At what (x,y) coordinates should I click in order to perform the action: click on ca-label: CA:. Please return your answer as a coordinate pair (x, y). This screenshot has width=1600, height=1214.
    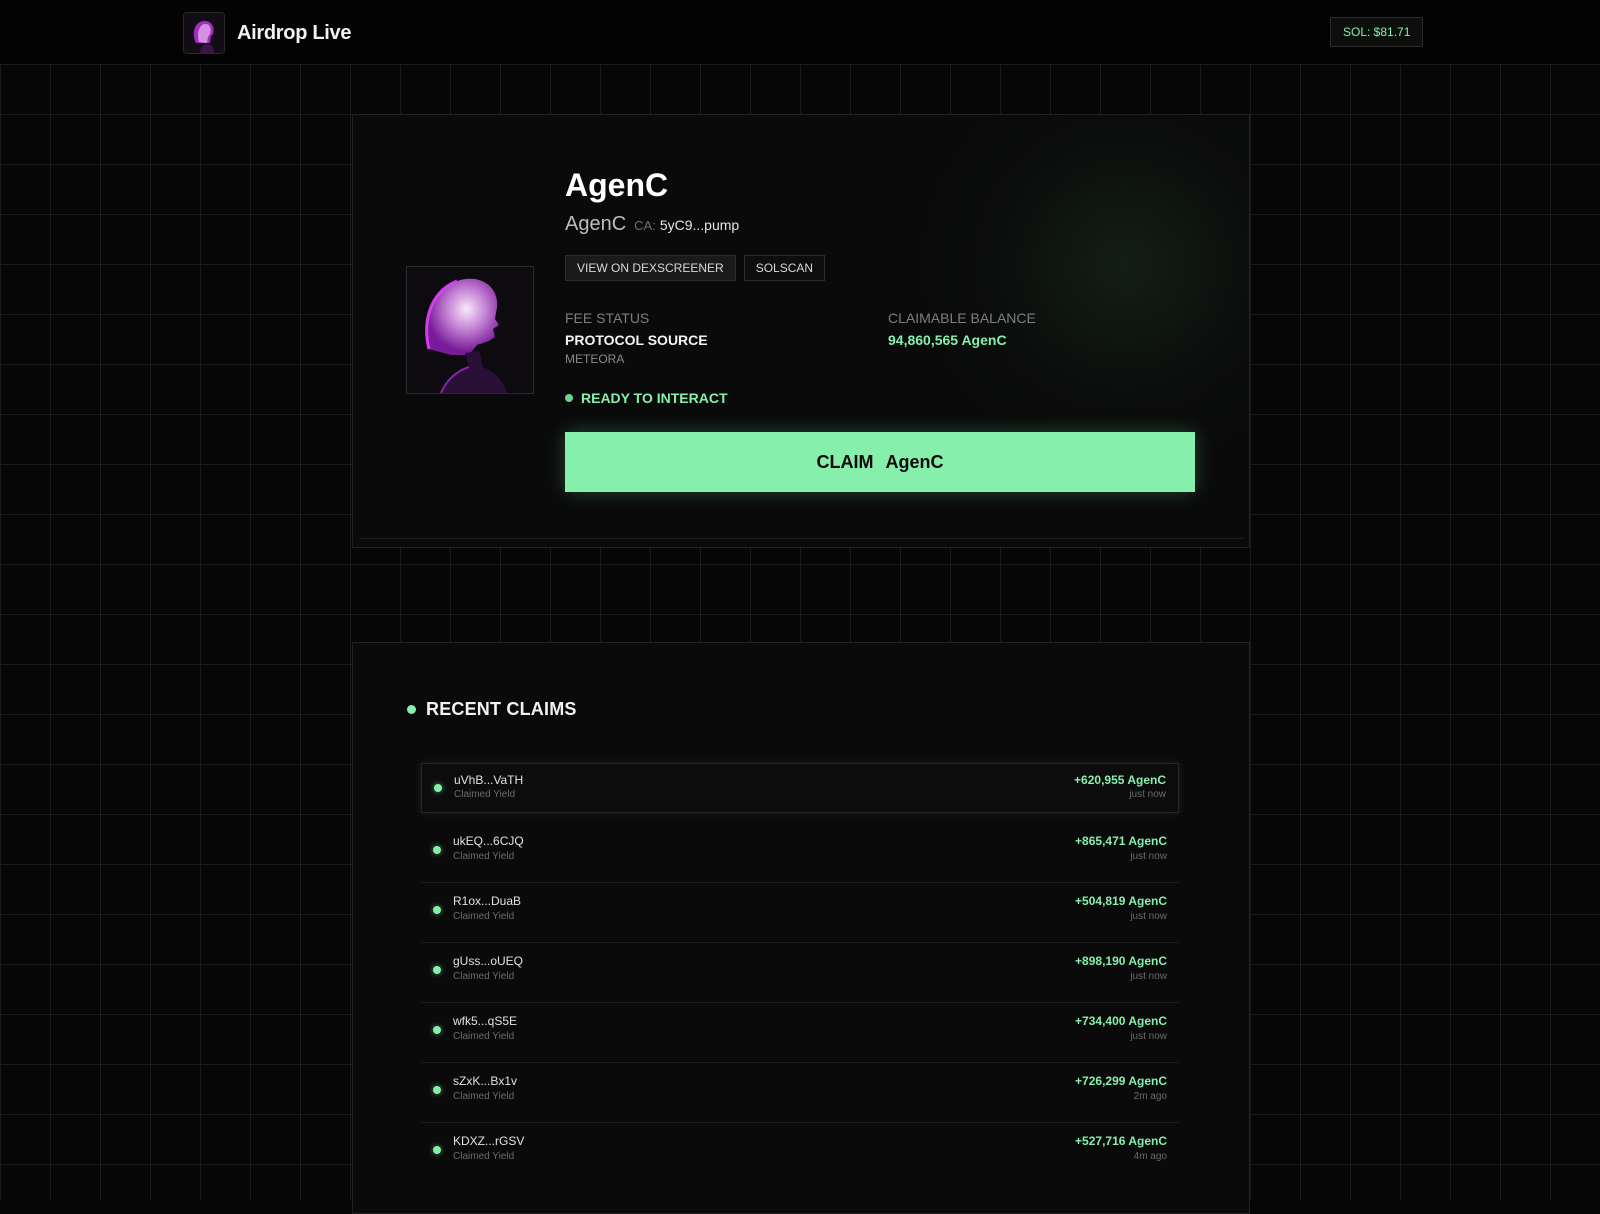
    Looking at the image, I should click on (645, 225).